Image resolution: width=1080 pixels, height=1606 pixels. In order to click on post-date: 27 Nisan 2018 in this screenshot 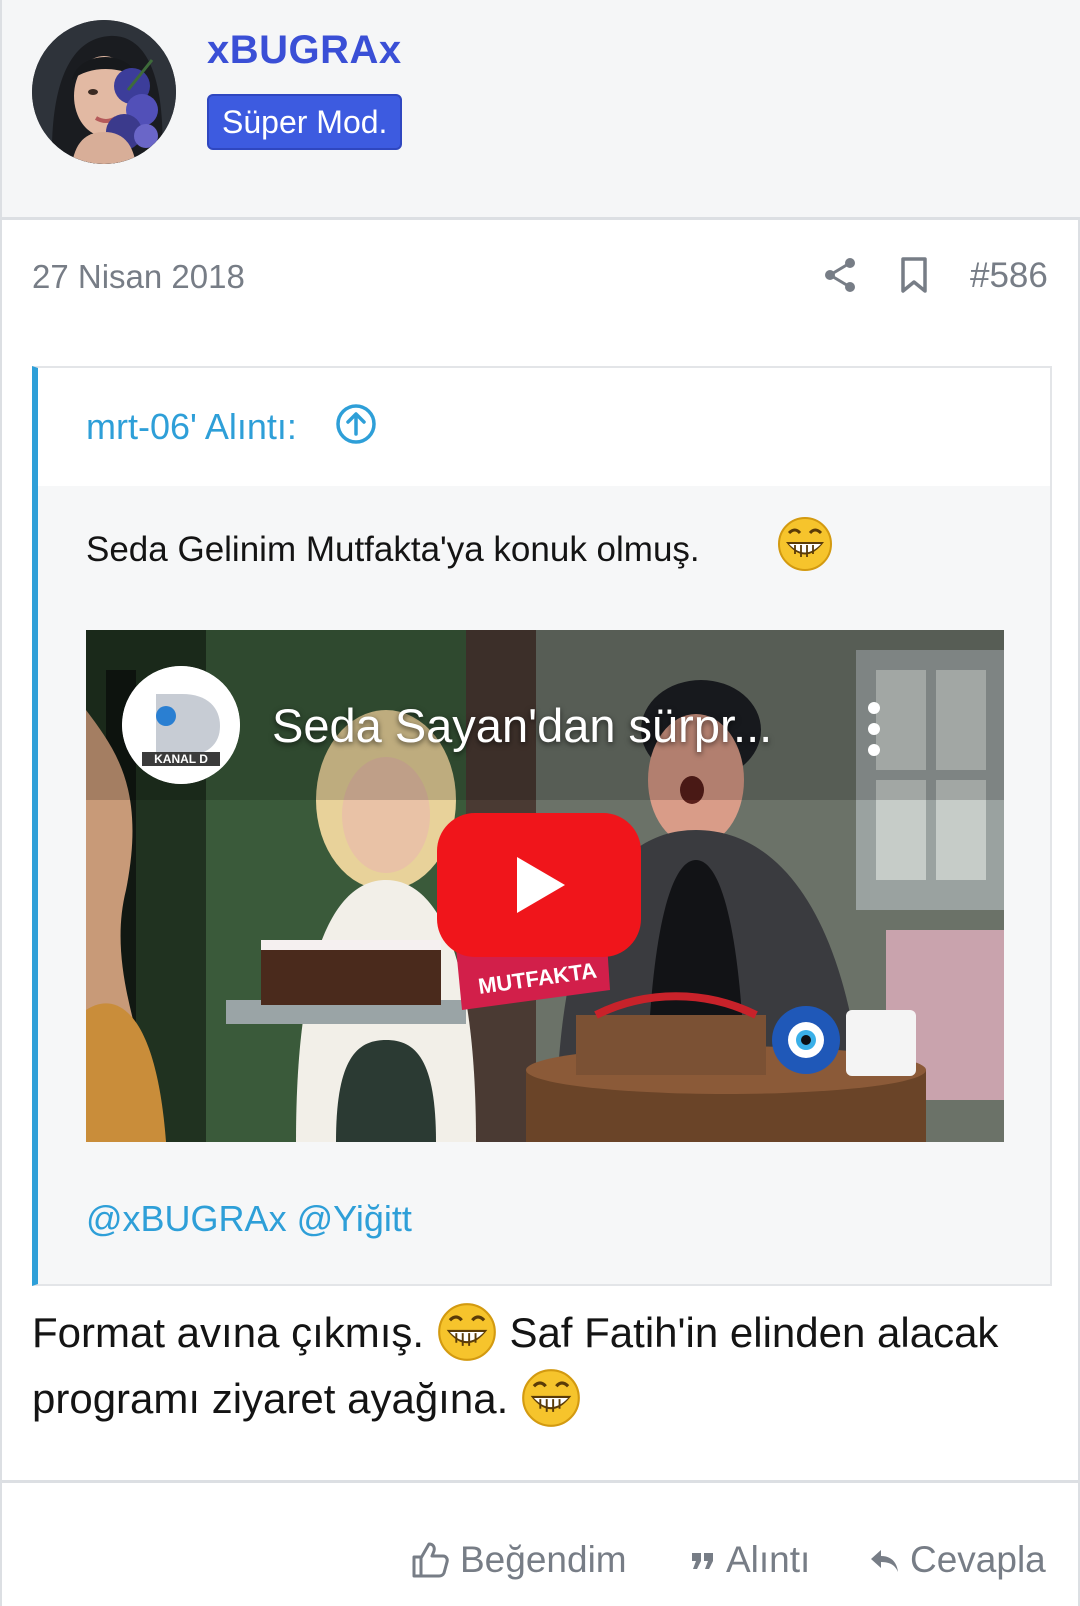, I will do `click(138, 277)`.